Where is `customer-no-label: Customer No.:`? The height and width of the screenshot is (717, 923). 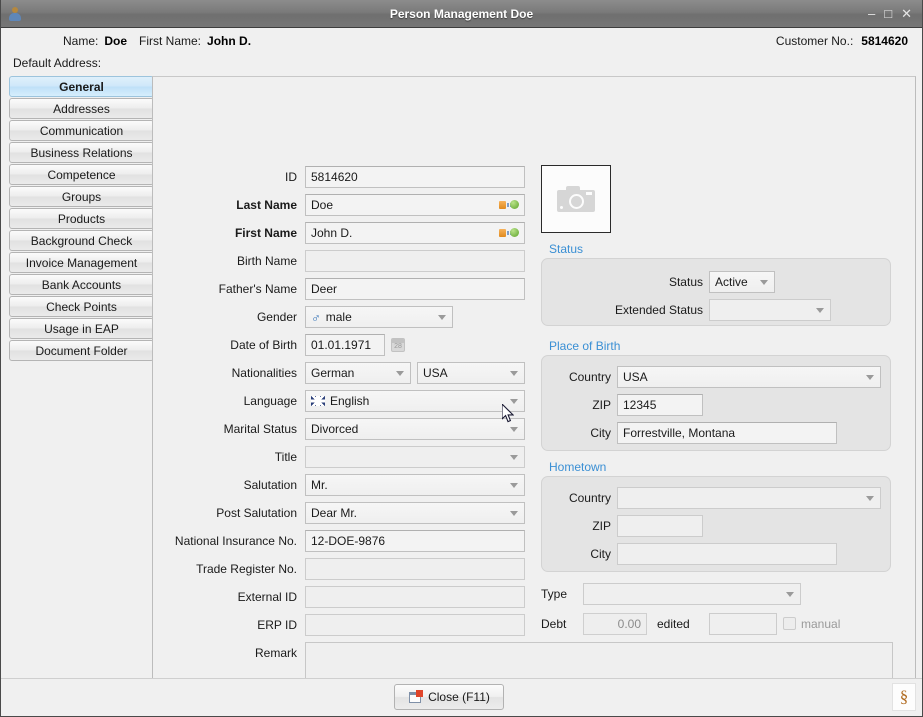 customer-no-label: Customer No.: is located at coordinates (814, 41).